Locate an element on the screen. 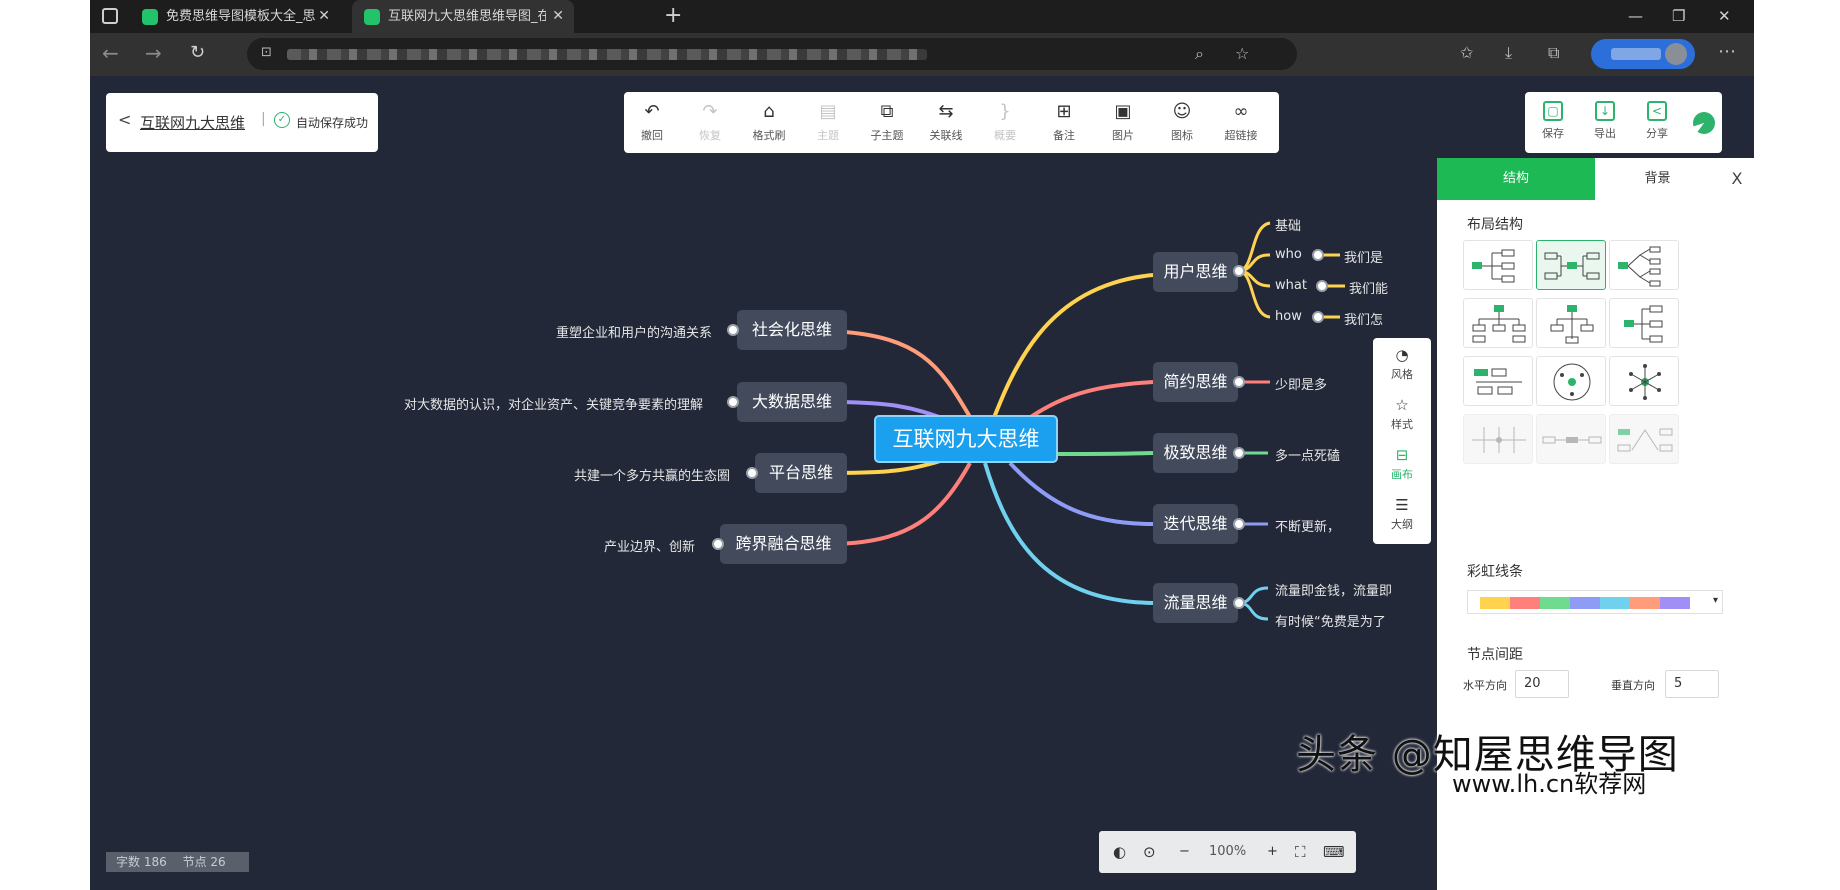 This screenshot has height=890, width=1840. leaf-text: 我们能 is located at coordinates (1368, 287).